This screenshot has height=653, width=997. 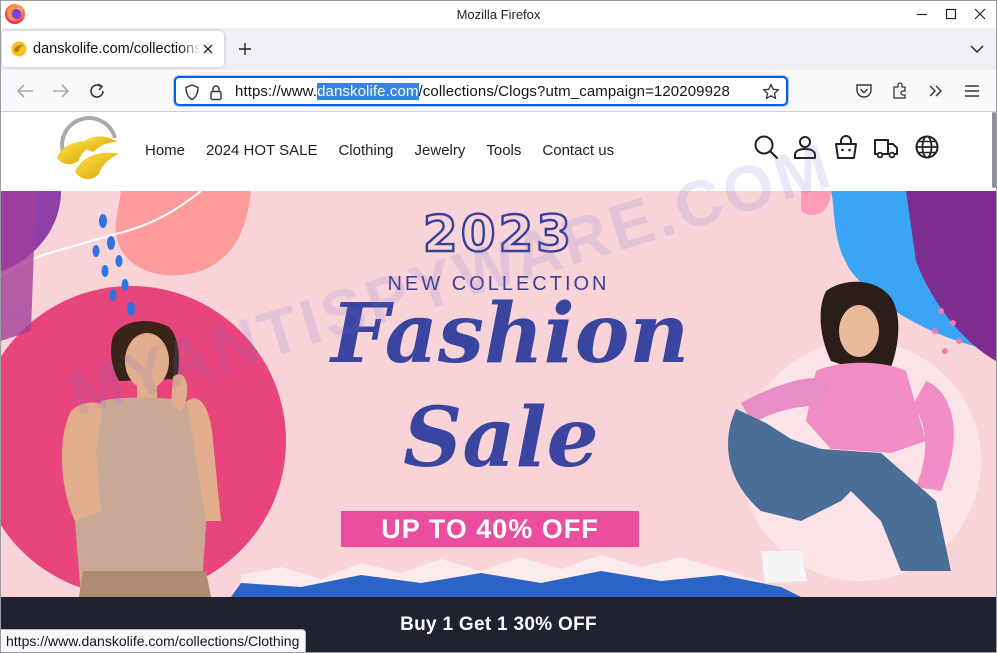 I want to click on hamburger-menu-icon, so click(x=972, y=91).